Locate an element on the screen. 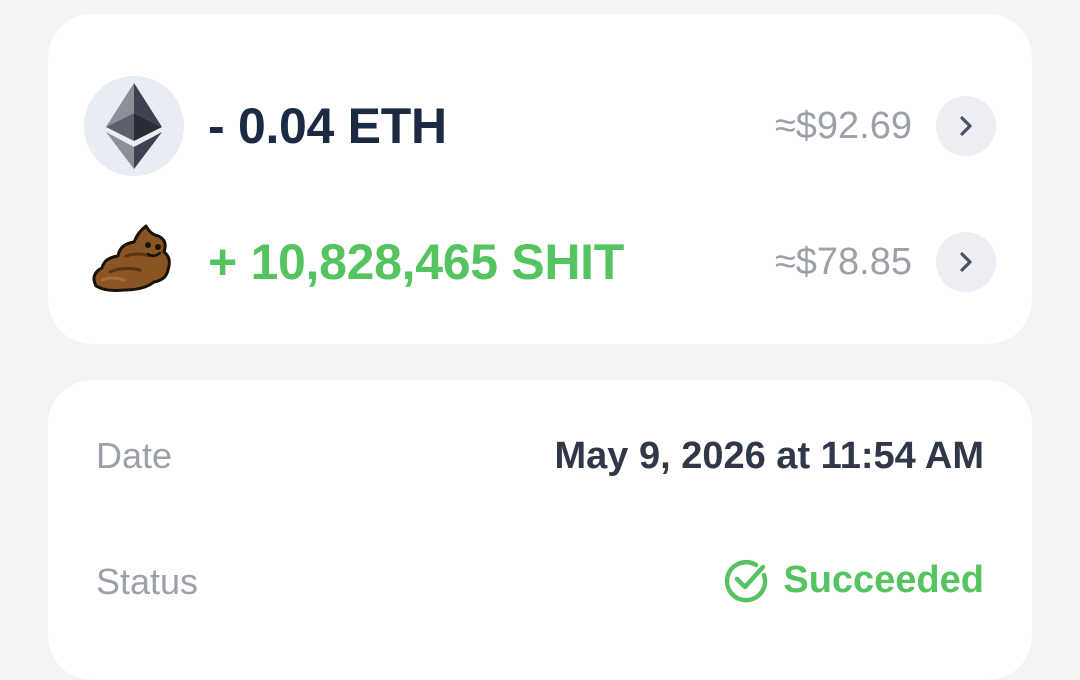  date-label: Date is located at coordinates (134, 455).